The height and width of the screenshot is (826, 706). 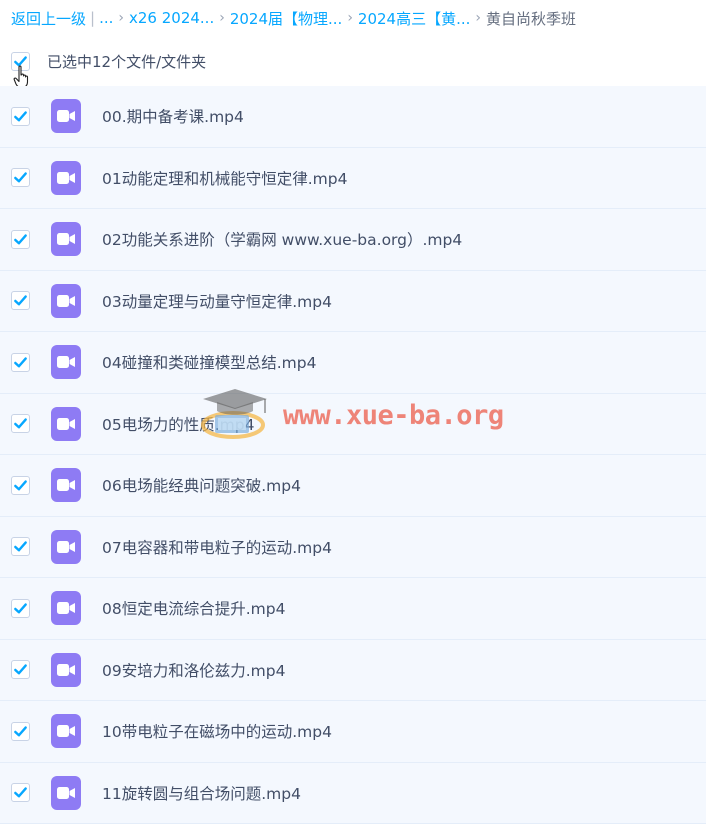 I want to click on file-name: 06电场能经典问题突破.mp4, so click(x=201, y=485).